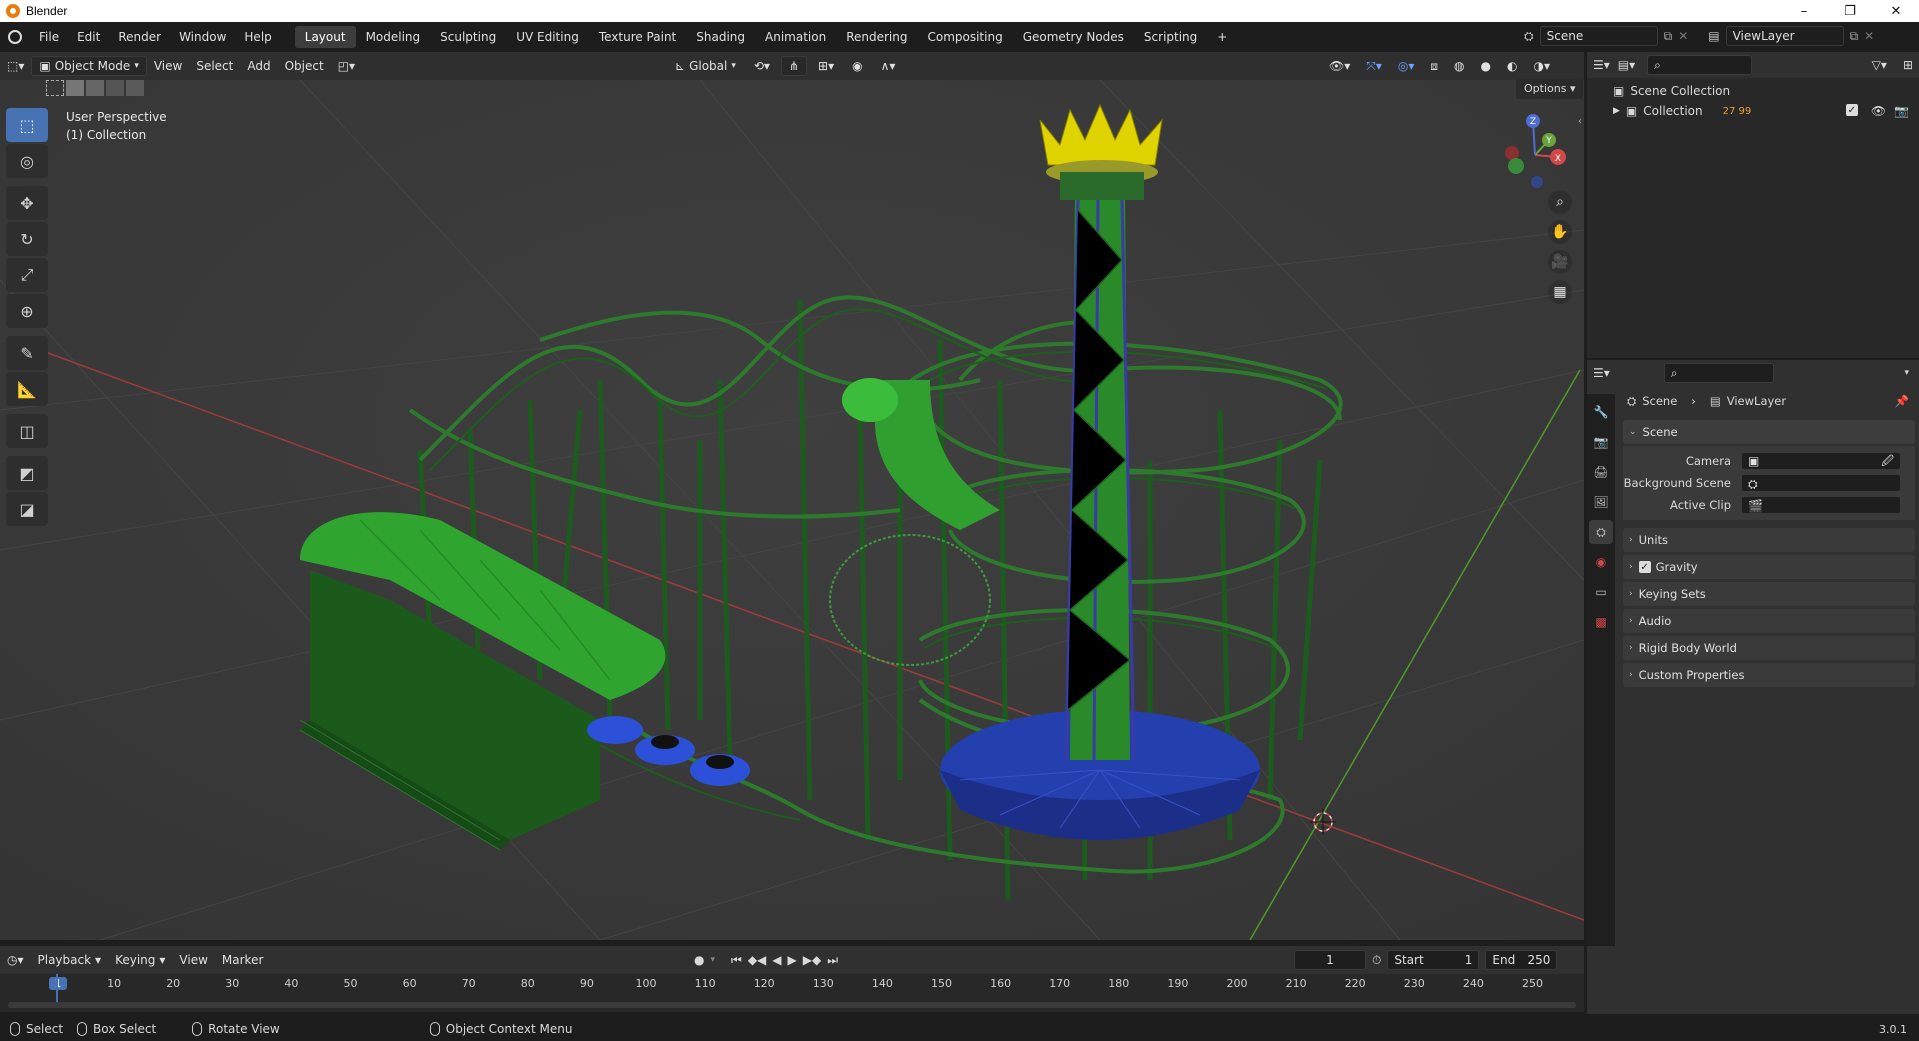  I want to click on workspace-tab-layout: Layout, so click(325, 37).